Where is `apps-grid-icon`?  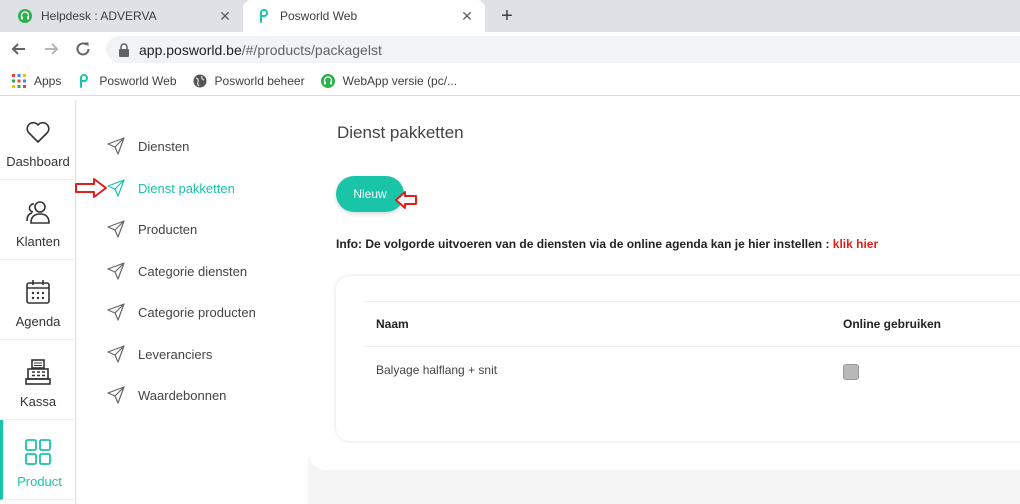 apps-grid-icon is located at coordinates (19, 80).